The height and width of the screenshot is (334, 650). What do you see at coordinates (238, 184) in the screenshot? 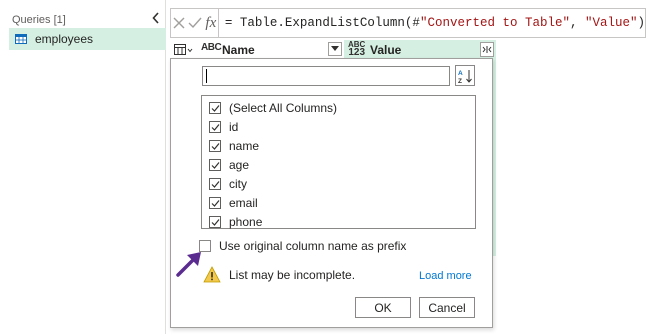
I see `checkbox-label: city` at bounding box center [238, 184].